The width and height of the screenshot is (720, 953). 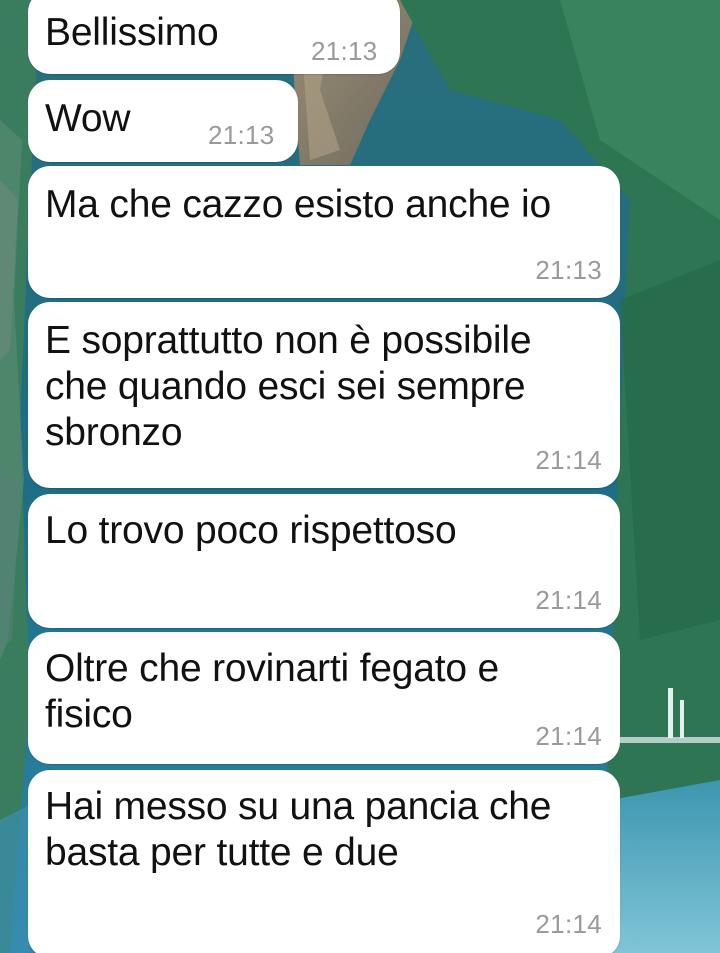 What do you see at coordinates (88, 118) in the screenshot?
I see `message-text: Wow` at bounding box center [88, 118].